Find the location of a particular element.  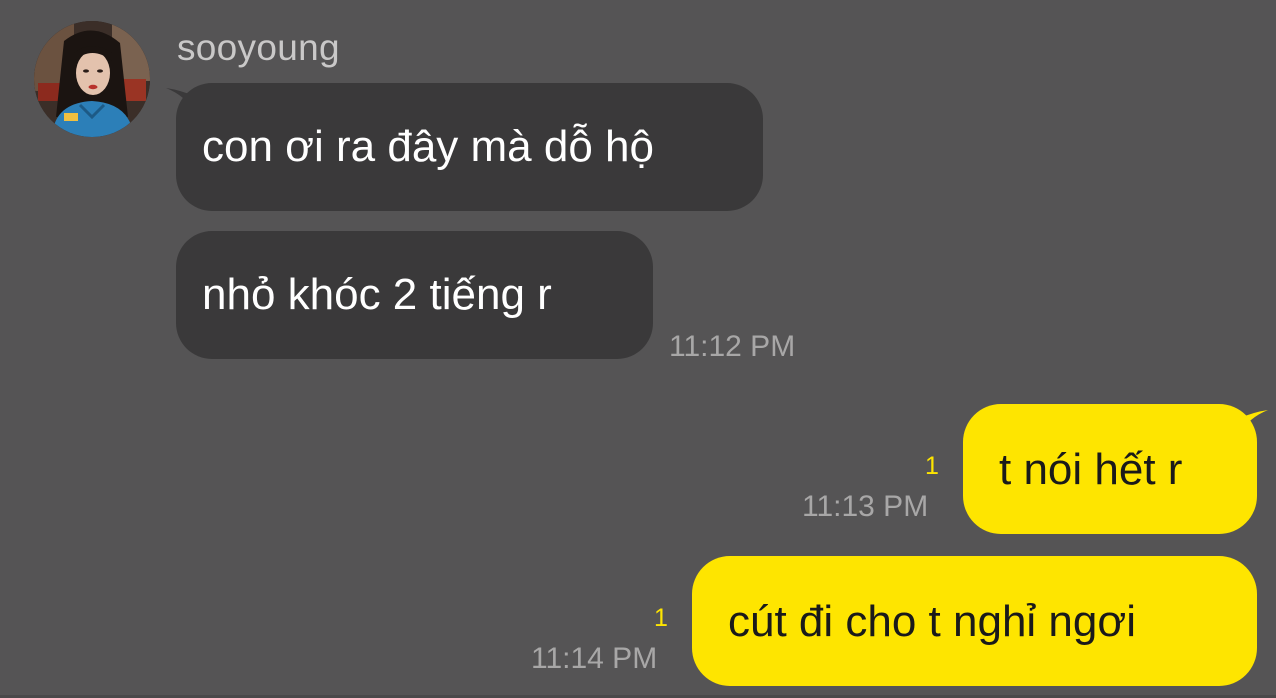

sender-name: sooyoung is located at coordinates (258, 47).